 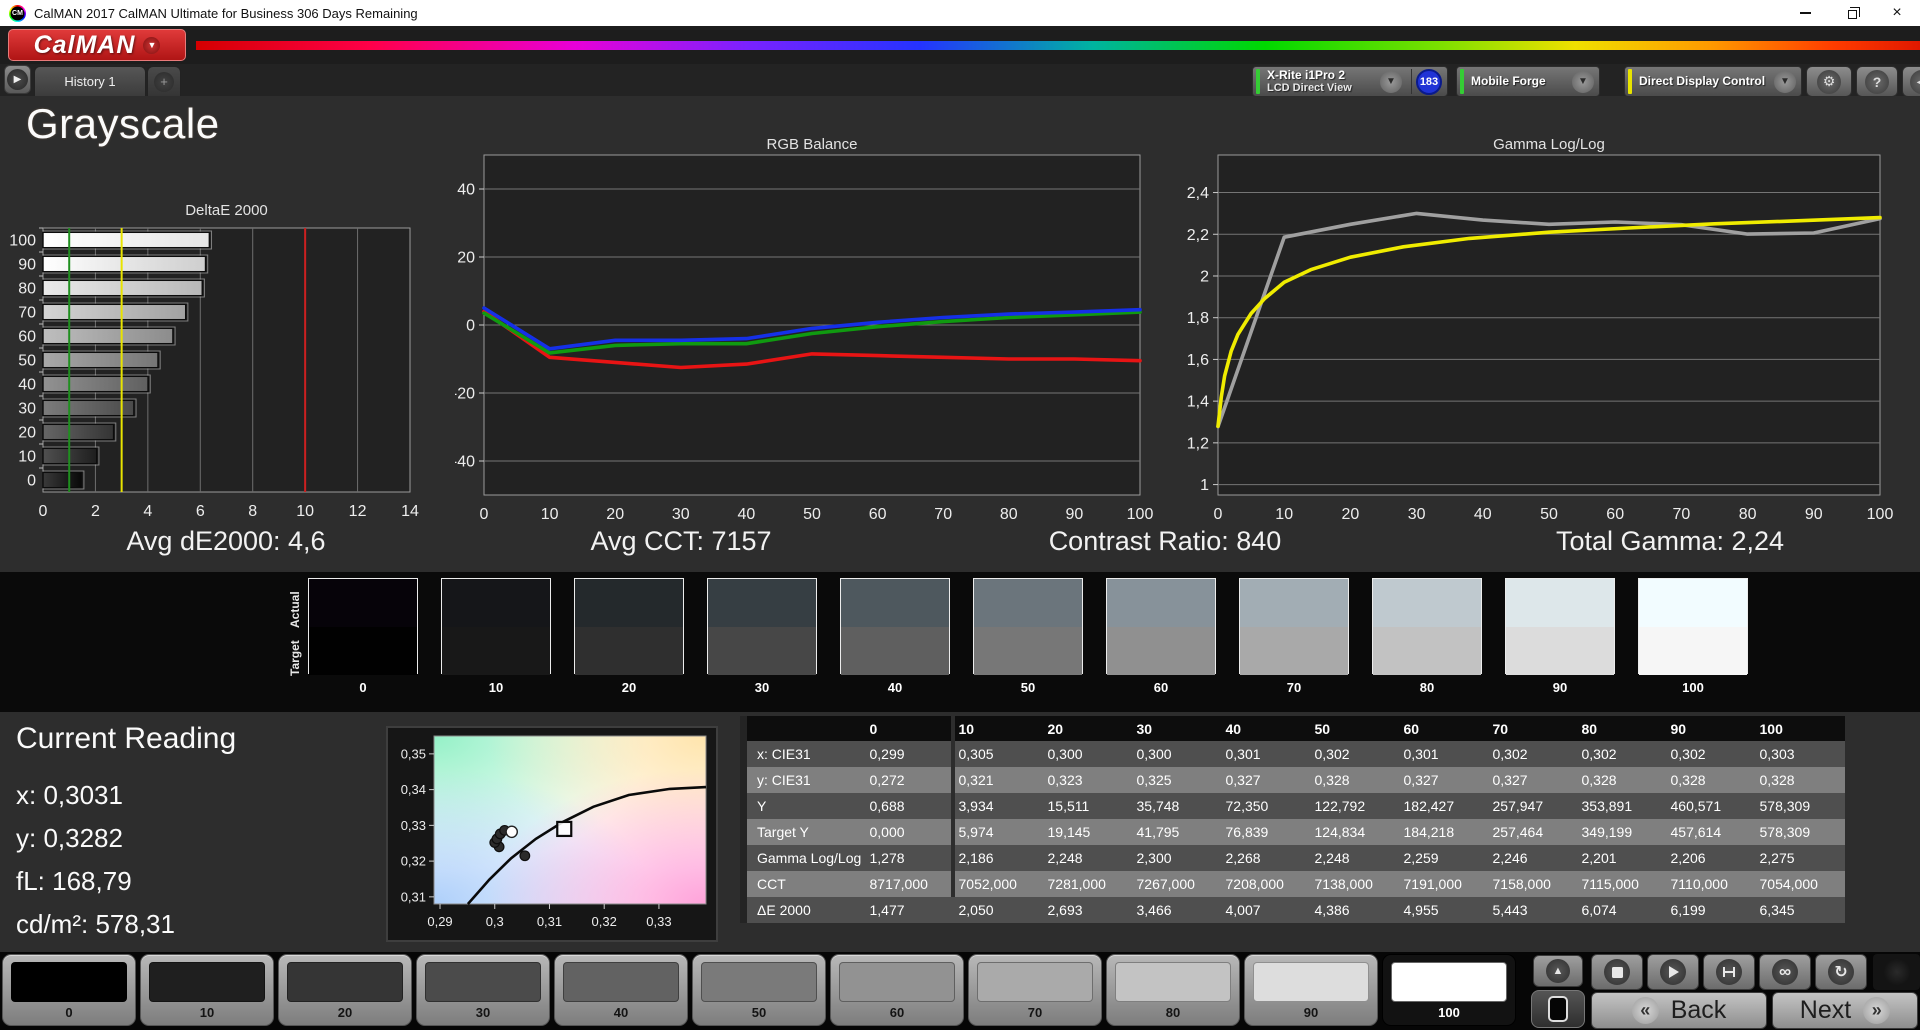 I want to click on next-button: Next », so click(x=1845, y=1010).